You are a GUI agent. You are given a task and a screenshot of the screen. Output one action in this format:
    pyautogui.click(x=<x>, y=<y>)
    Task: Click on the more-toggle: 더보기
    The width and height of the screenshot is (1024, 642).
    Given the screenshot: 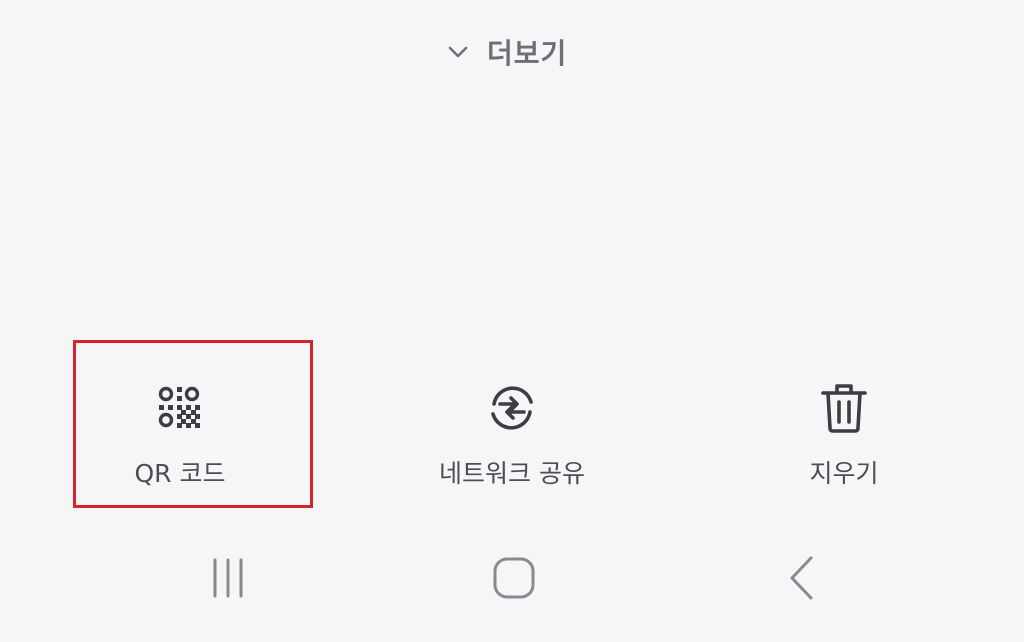 What is the action you would take?
    pyautogui.click(x=507, y=52)
    